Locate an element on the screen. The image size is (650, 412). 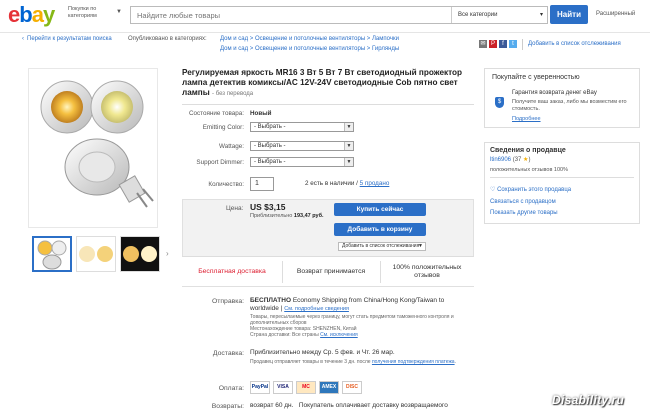
save-seller-link: ♡ Сохранить этого продавца is located at coordinates (530, 189).